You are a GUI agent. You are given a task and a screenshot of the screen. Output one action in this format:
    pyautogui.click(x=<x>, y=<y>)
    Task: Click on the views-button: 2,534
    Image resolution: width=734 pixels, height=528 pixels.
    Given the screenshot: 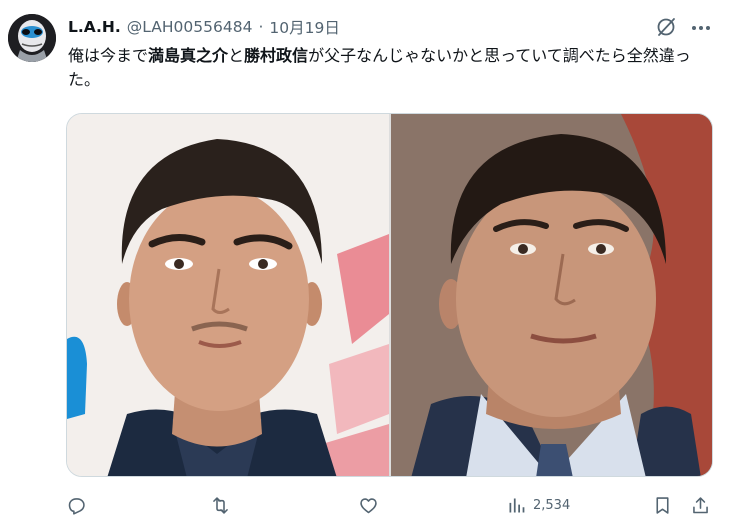 What is the action you would take?
    pyautogui.click(x=538, y=505)
    